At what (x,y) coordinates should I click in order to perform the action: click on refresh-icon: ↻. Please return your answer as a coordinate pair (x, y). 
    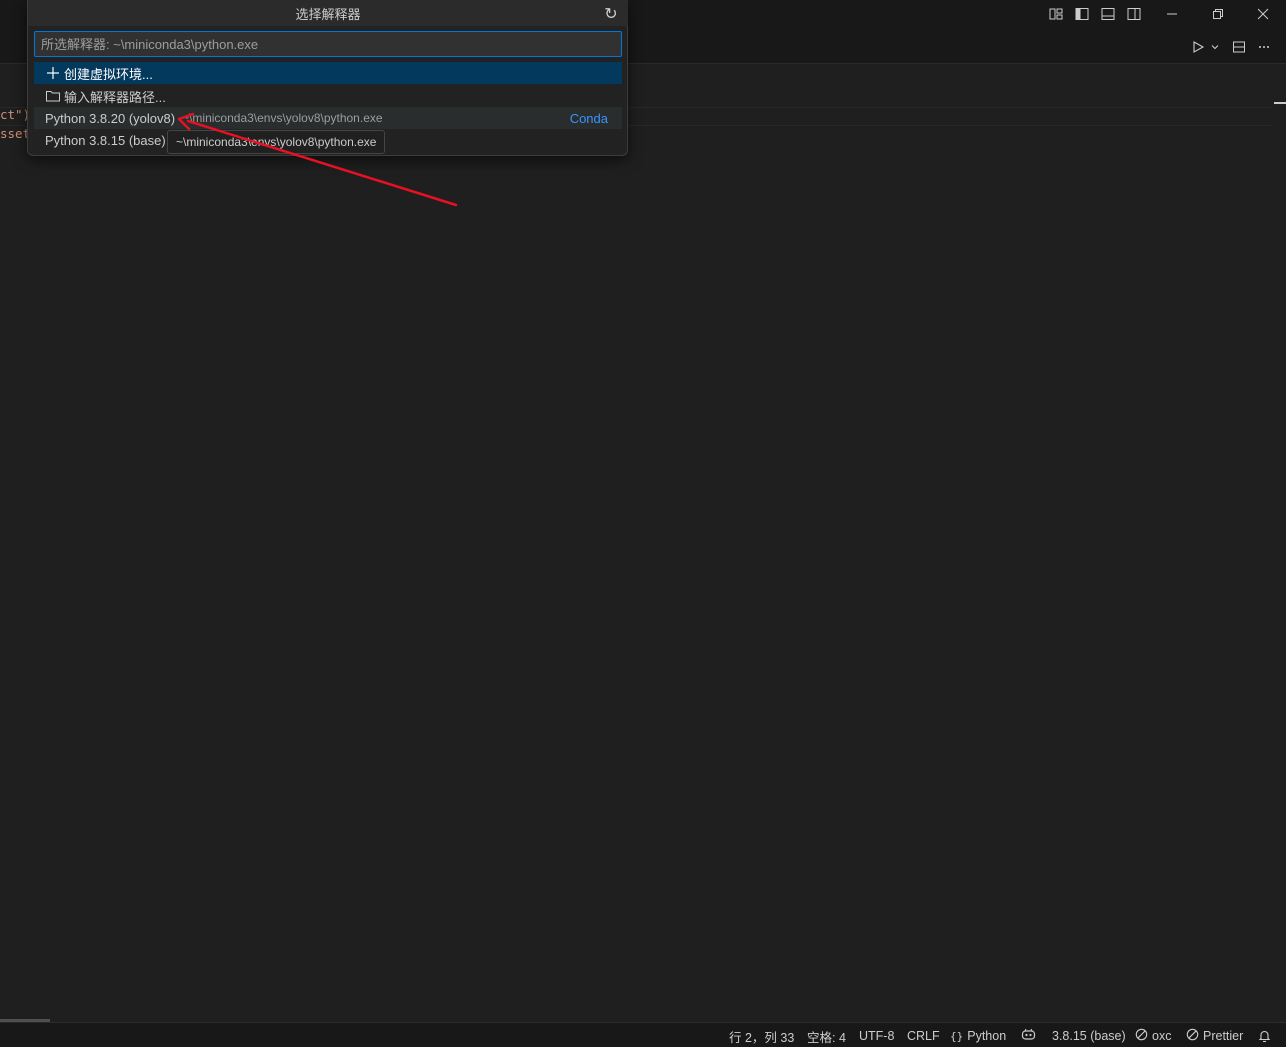
    Looking at the image, I should click on (611, 13).